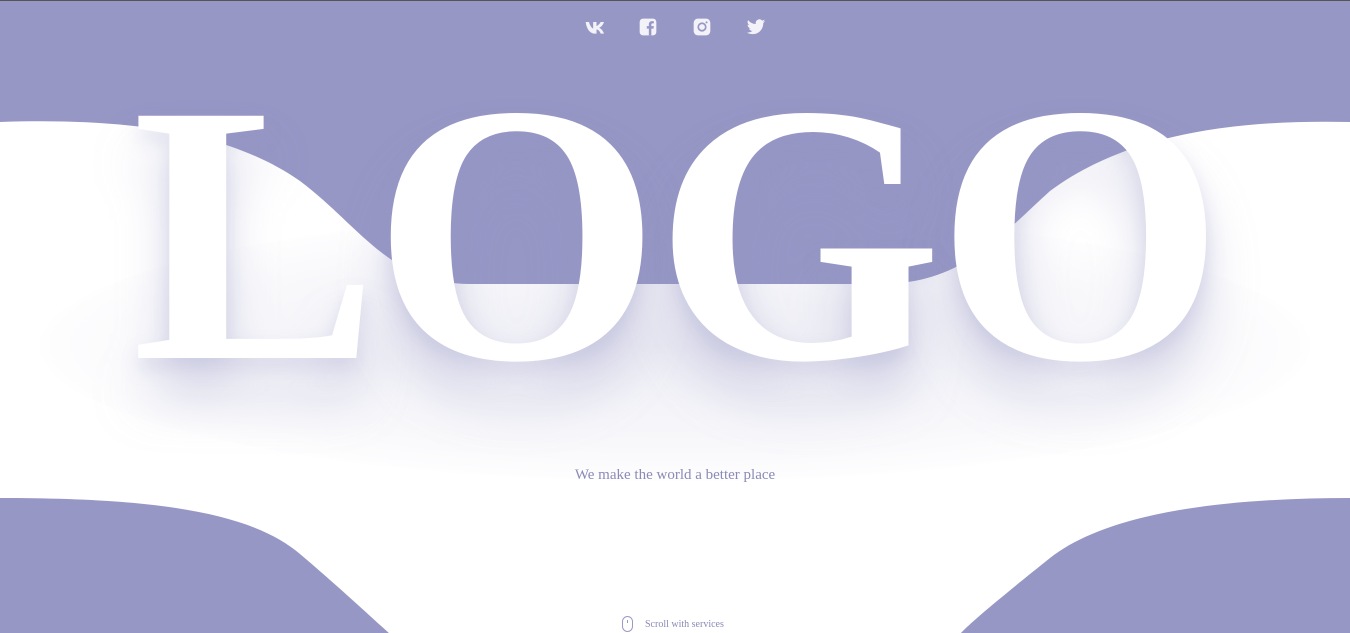 Image resolution: width=1350 pixels, height=633 pixels. What do you see at coordinates (627, 624) in the screenshot?
I see `mouse-scroll-icon` at bounding box center [627, 624].